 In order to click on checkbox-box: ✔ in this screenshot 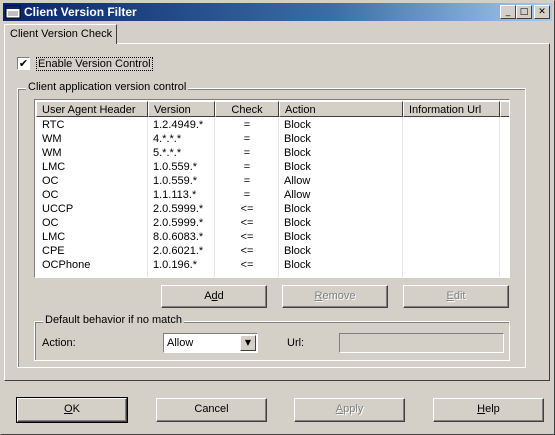, I will do `click(23, 63)`.